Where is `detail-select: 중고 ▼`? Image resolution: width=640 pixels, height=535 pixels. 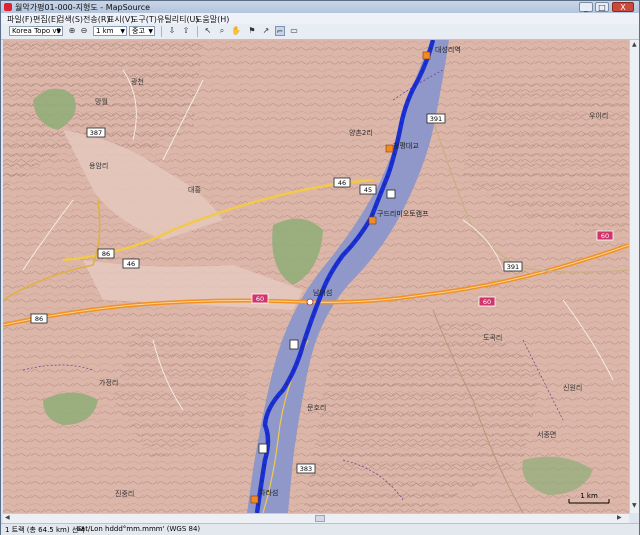
detail-select: 중고 ▼ is located at coordinates (142, 31).